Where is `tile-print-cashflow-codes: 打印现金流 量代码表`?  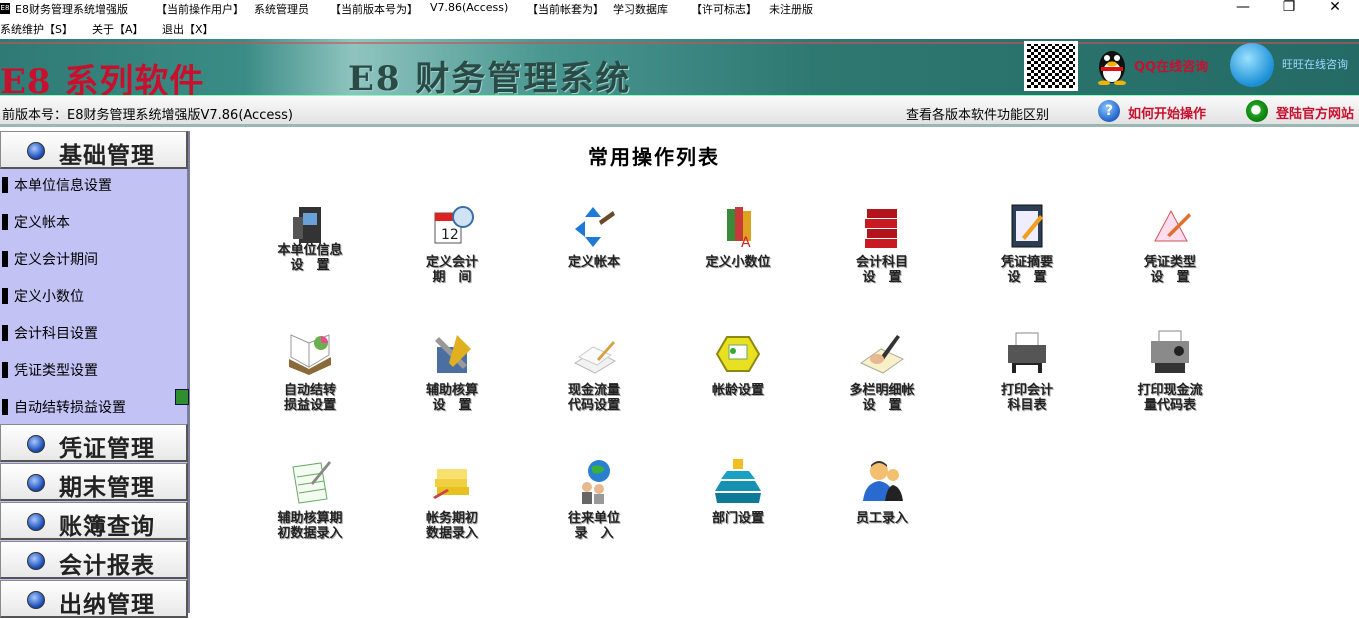
tile-print-cashflow-codes: 打印现金流 量代码表 is located at coordinates (1165, 384).